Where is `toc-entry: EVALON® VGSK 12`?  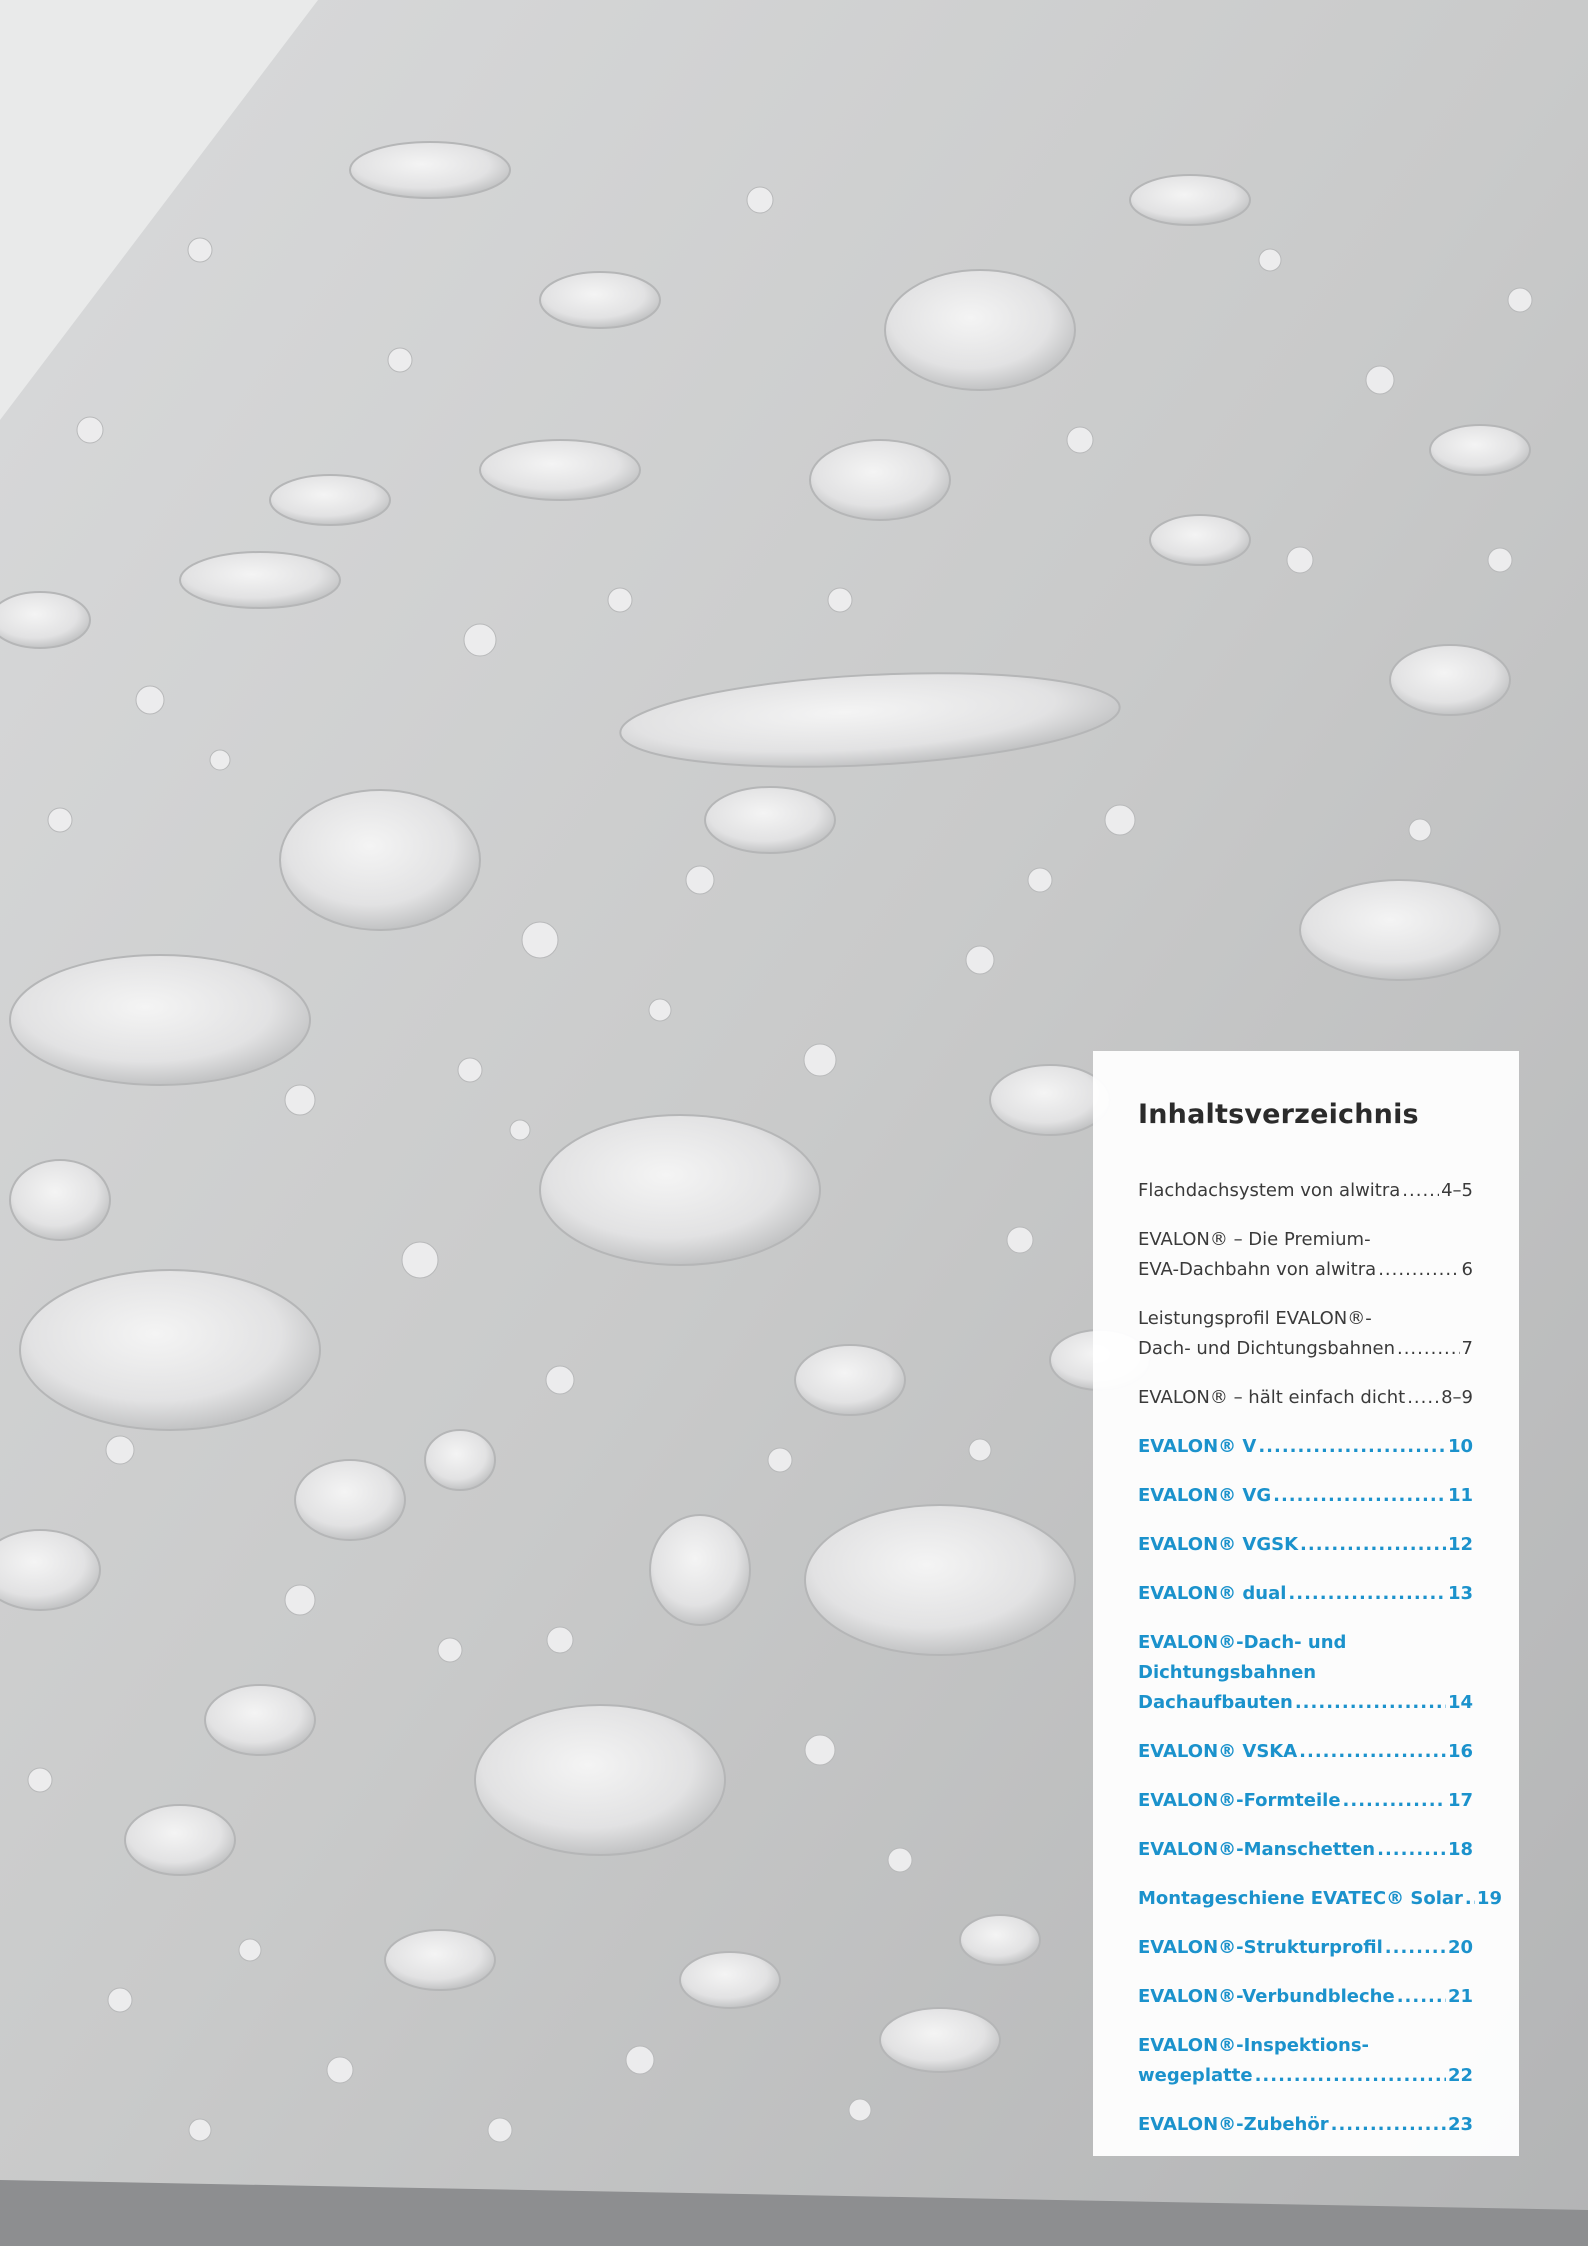
toc-entry: EVALON® VGSK 12 is located at coordinates (1305, 1545).